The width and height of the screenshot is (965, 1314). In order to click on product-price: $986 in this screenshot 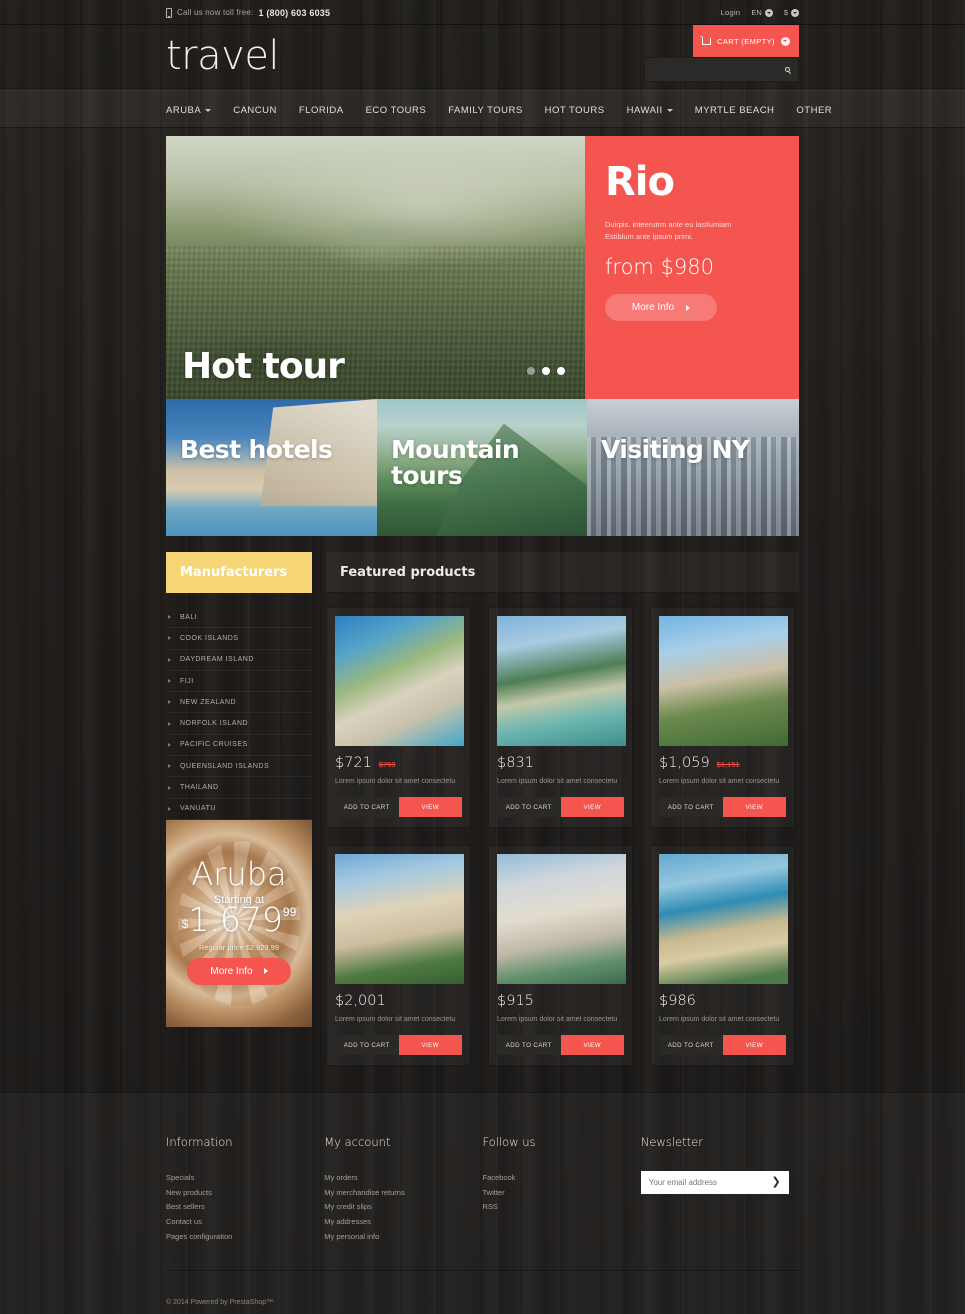, I will do `click(677, 1001)`.